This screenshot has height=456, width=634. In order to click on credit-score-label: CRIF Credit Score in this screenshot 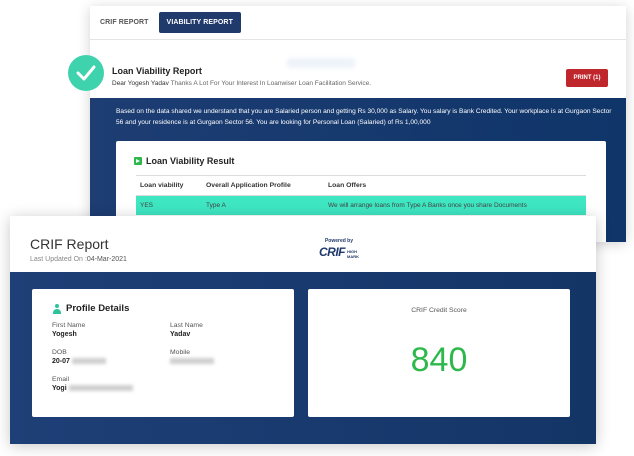, I will do `click(439, 310)`.